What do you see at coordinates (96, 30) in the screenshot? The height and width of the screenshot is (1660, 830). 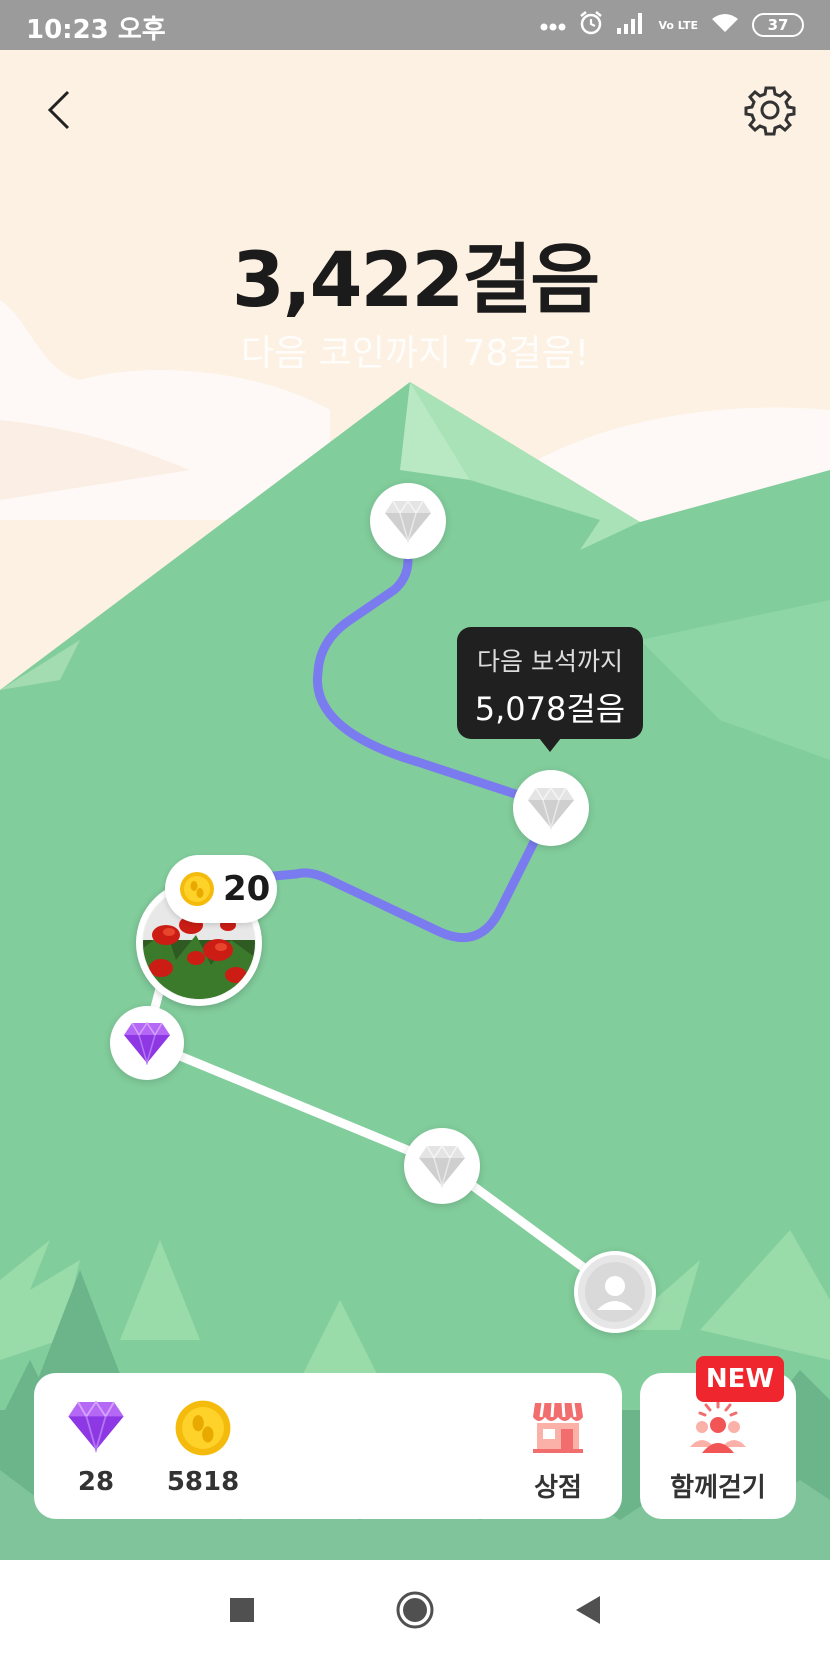 I see `status-time: 10:23 오후` at bounding box center [96, 30].